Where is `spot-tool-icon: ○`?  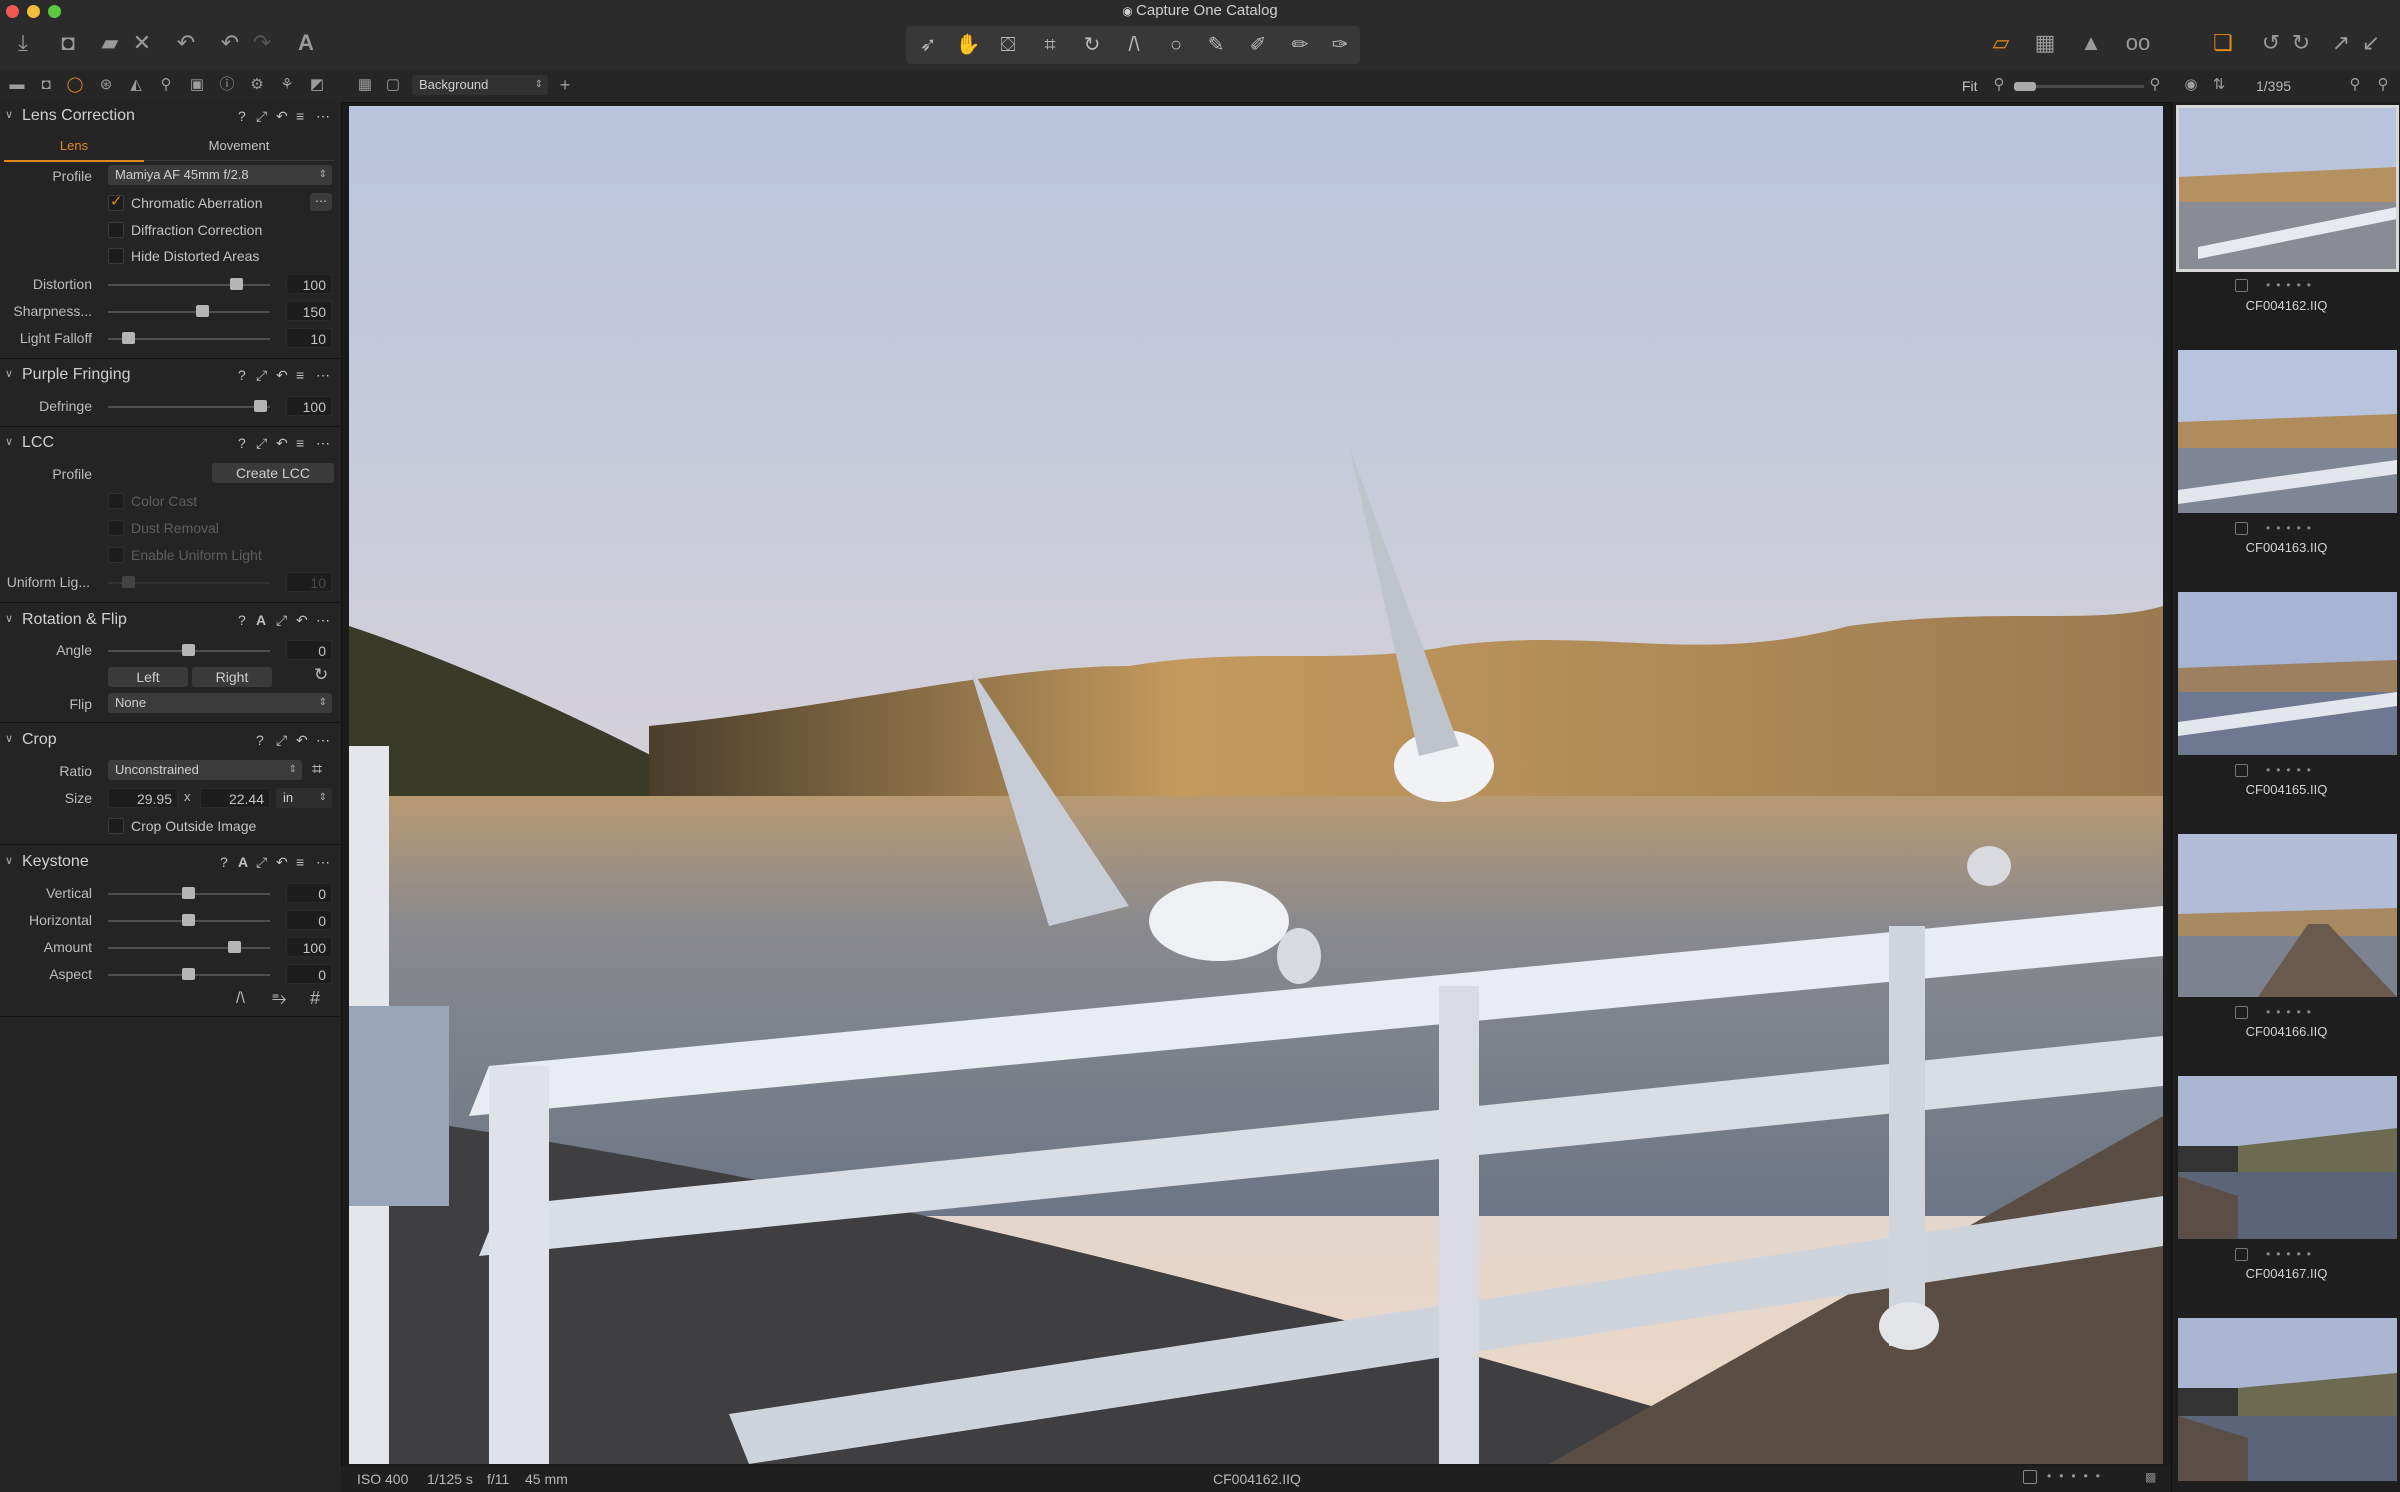 spot-tool-icon: ○ is located at coordinates (1176, 45).